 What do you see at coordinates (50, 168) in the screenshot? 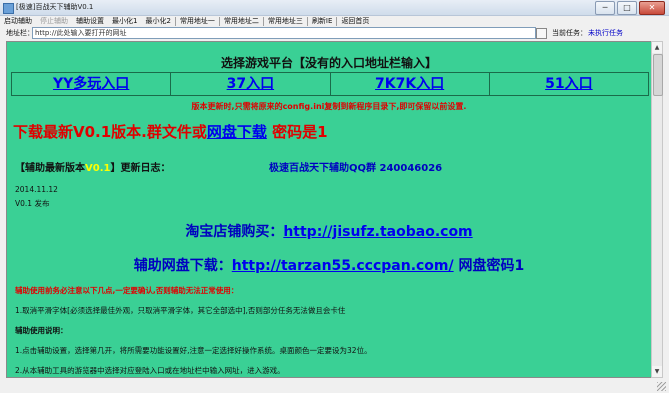
I see `changelog-prefix: 【辅助最新版本` at bounding box center [50, 168].